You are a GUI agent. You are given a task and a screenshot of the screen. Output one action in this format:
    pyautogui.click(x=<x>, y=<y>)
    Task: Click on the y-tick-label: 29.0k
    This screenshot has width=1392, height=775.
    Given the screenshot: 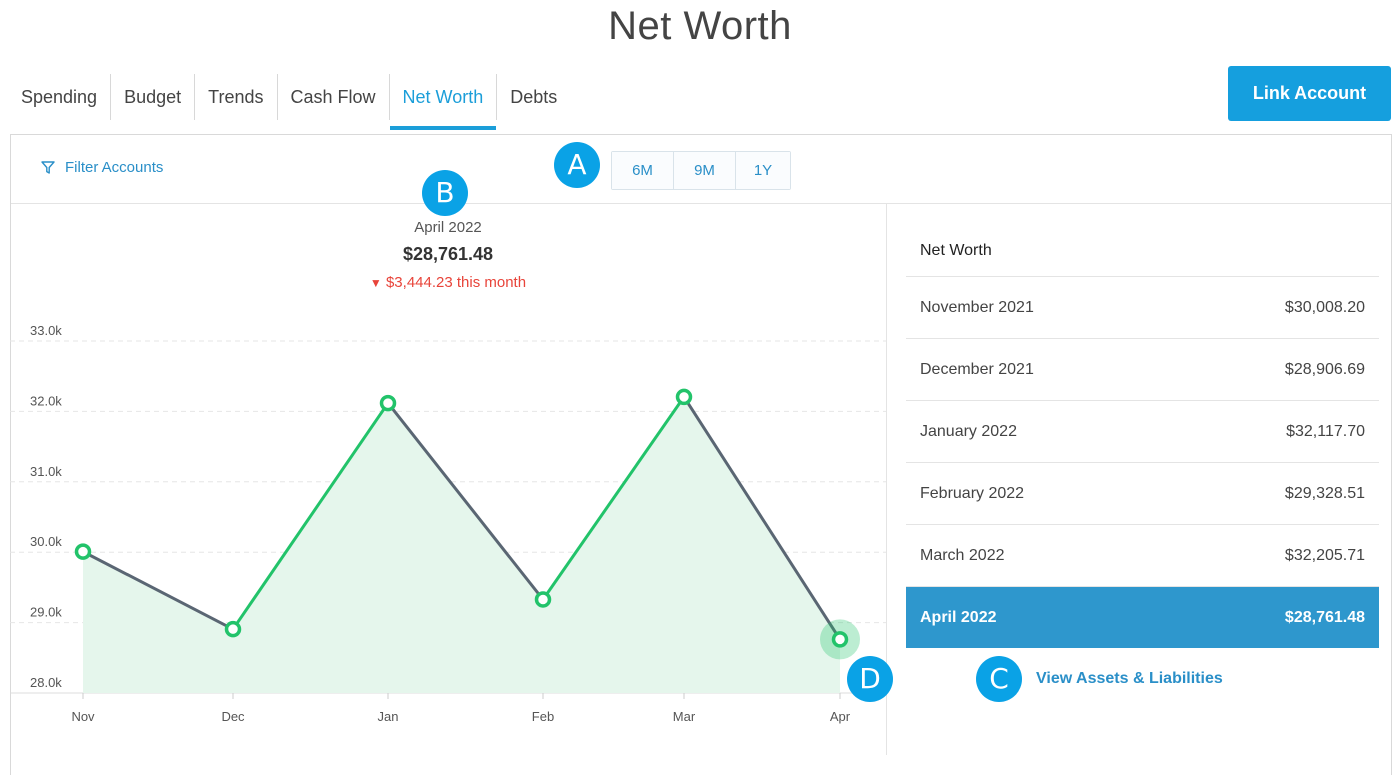 What is the action you would take?
    pyautogui.click(x=46, y=612)
    